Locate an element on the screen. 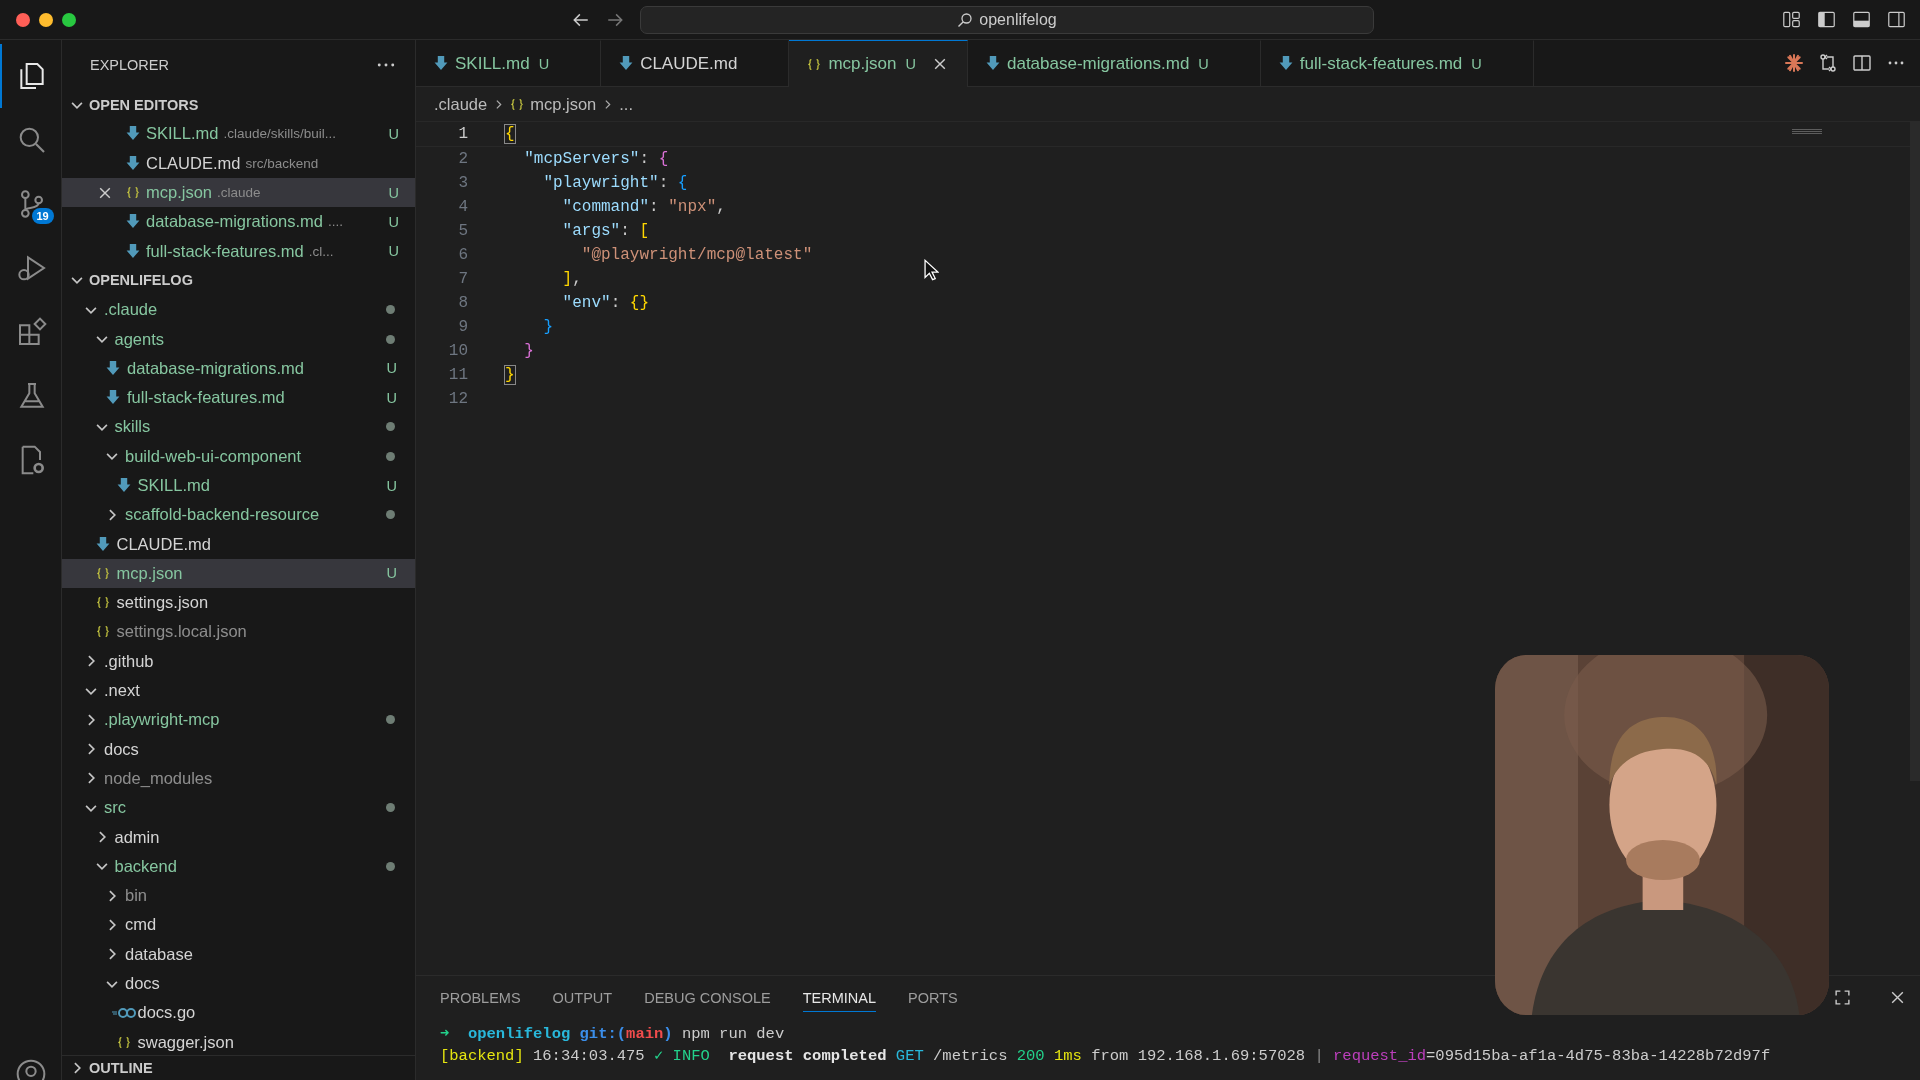  panel-tab: TERMINAL is located at coordinates (839, 997).